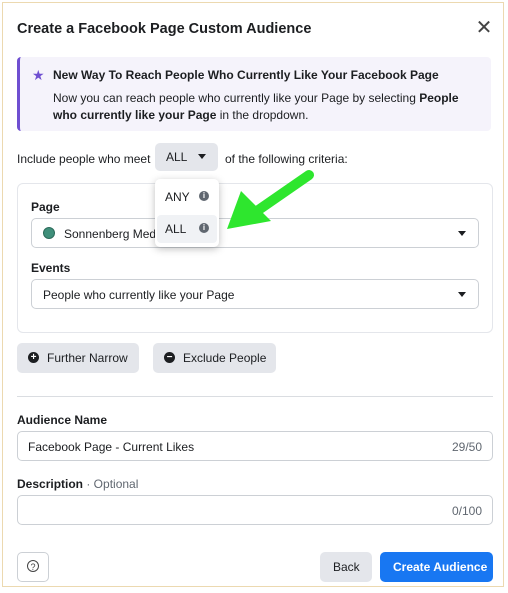 This screenshot has height=593, width=508. I want to click on dropdown-option-any: ANY i, so click(187, 197).